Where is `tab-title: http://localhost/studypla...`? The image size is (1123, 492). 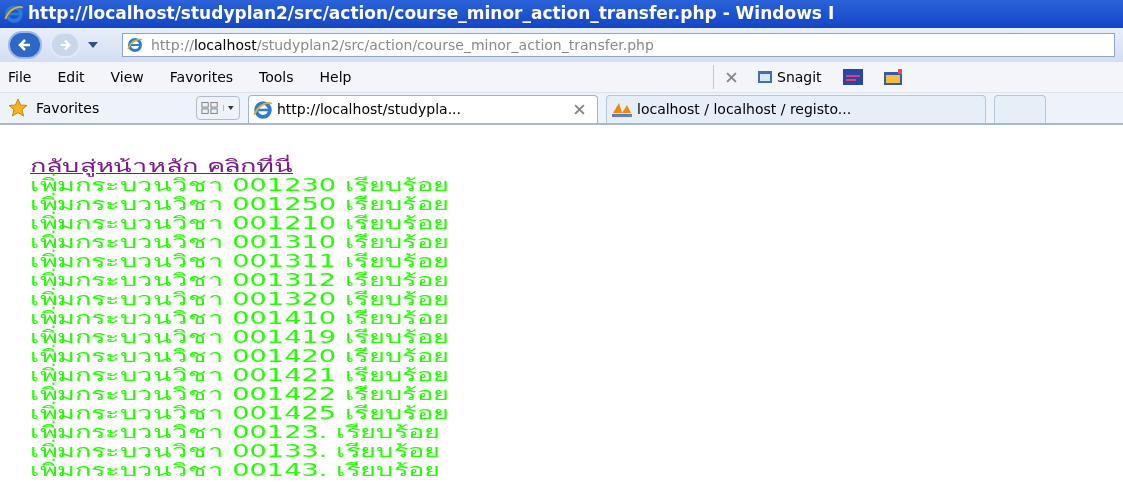 tab-title: http://localhost/studypla... is located at coordinates (369, 109).